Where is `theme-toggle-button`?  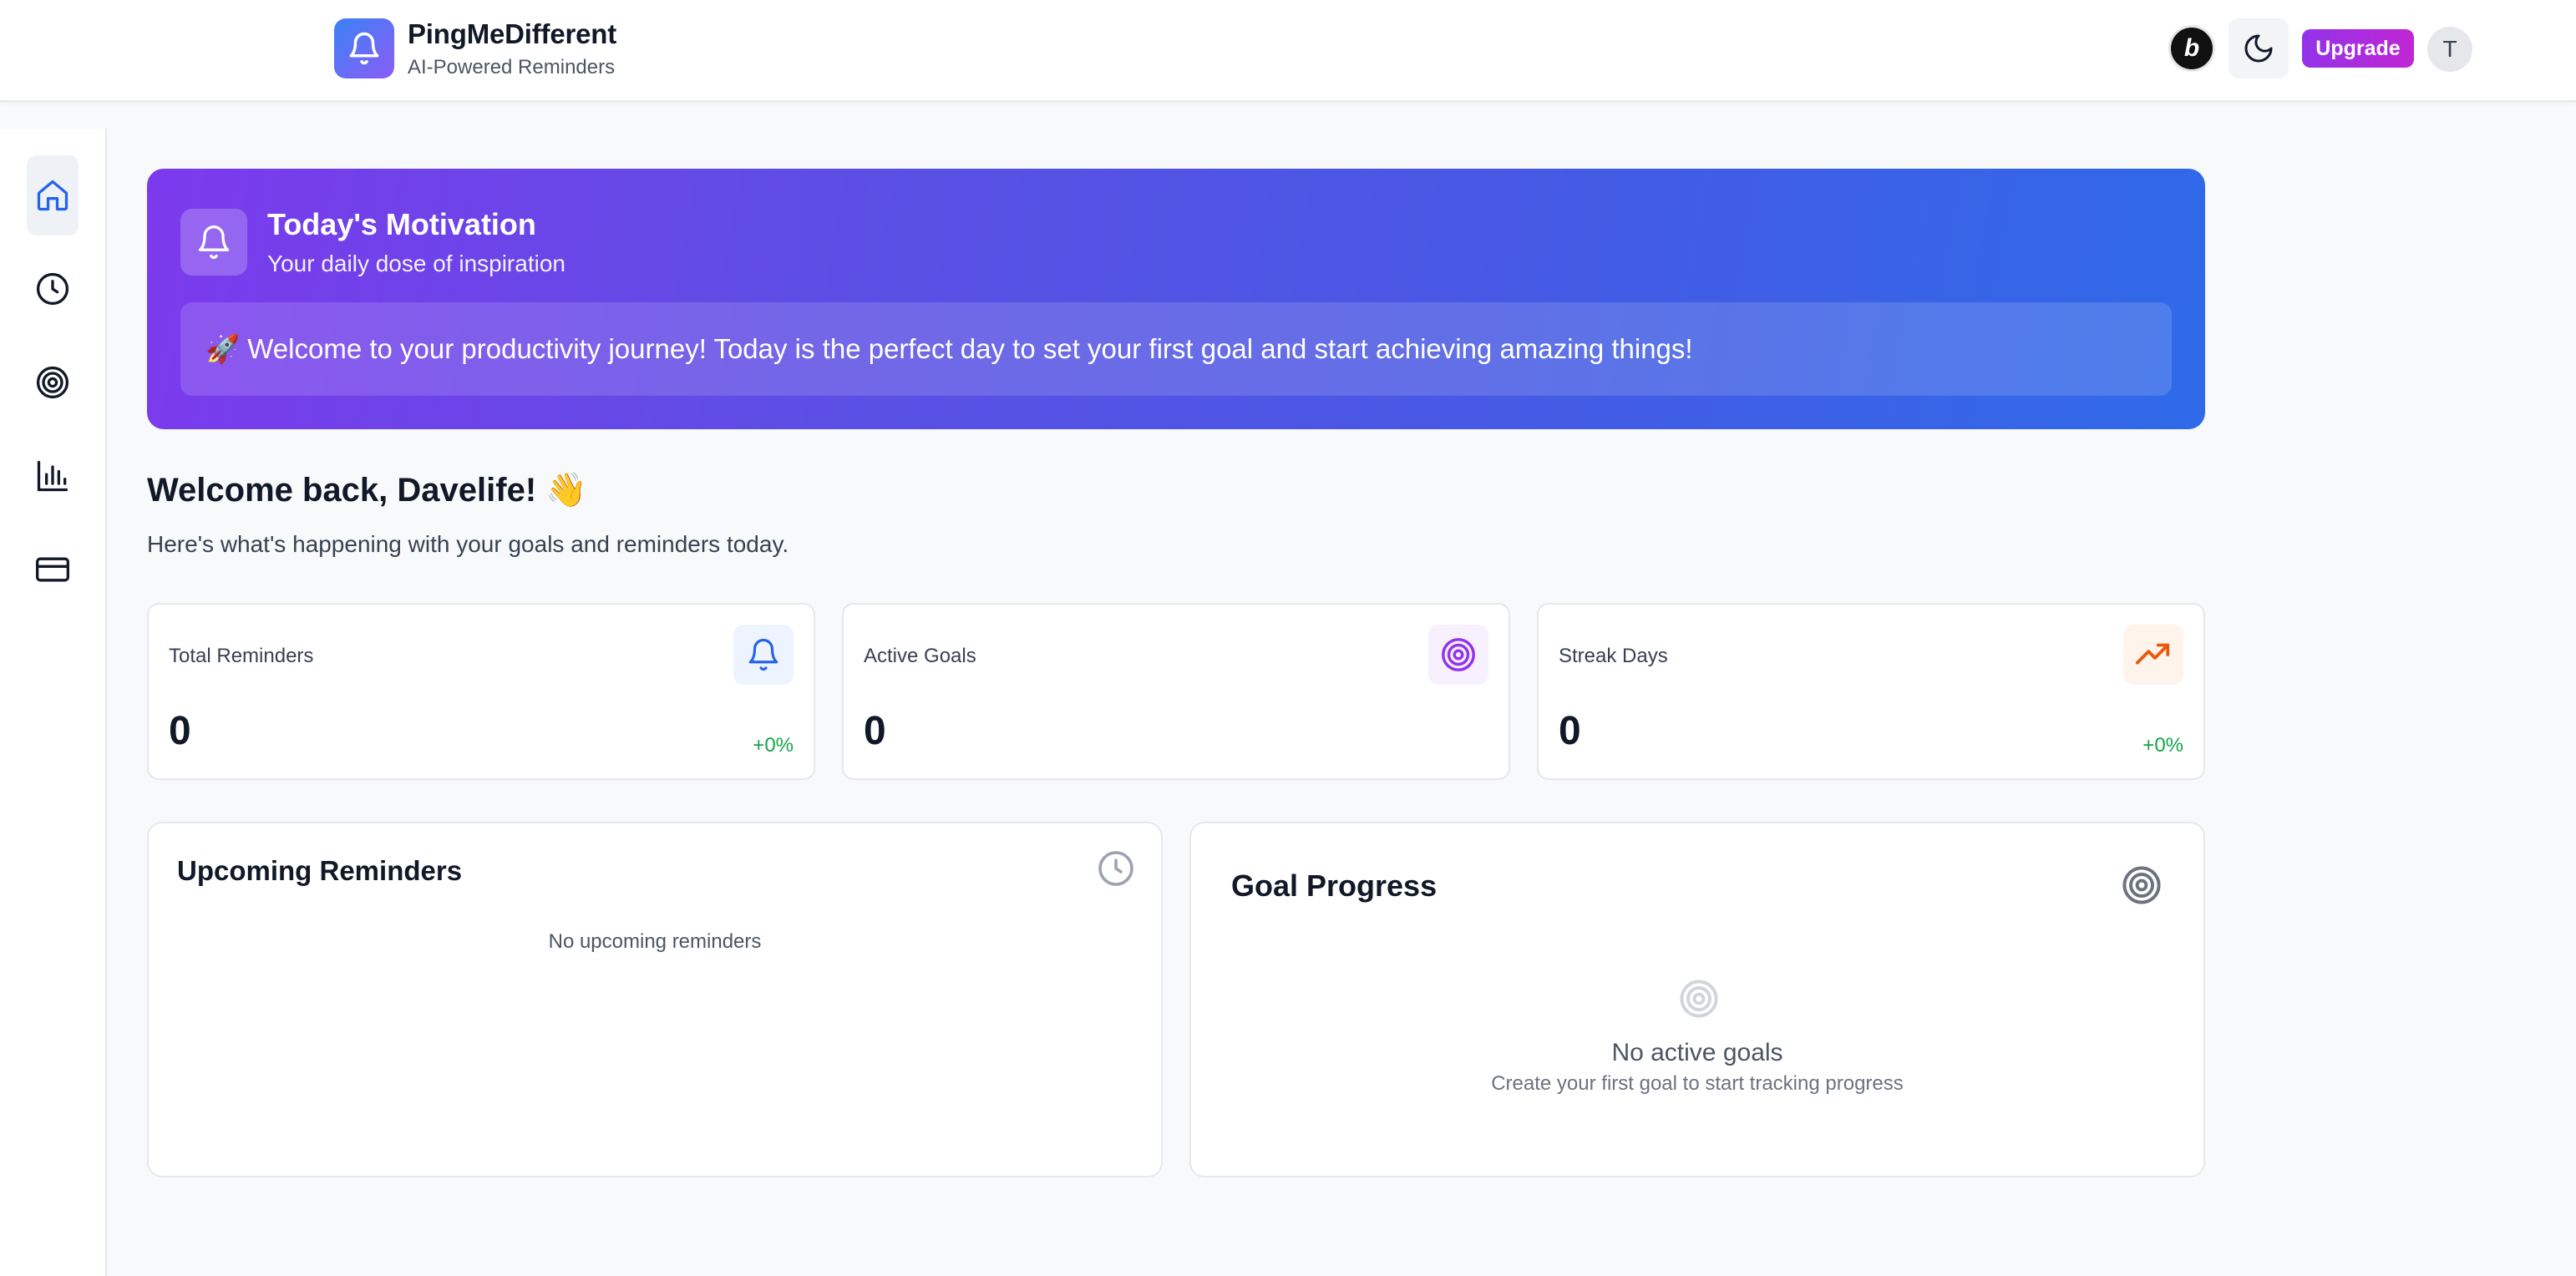
theme-toggle-button is located at coordinates (2259, 48).